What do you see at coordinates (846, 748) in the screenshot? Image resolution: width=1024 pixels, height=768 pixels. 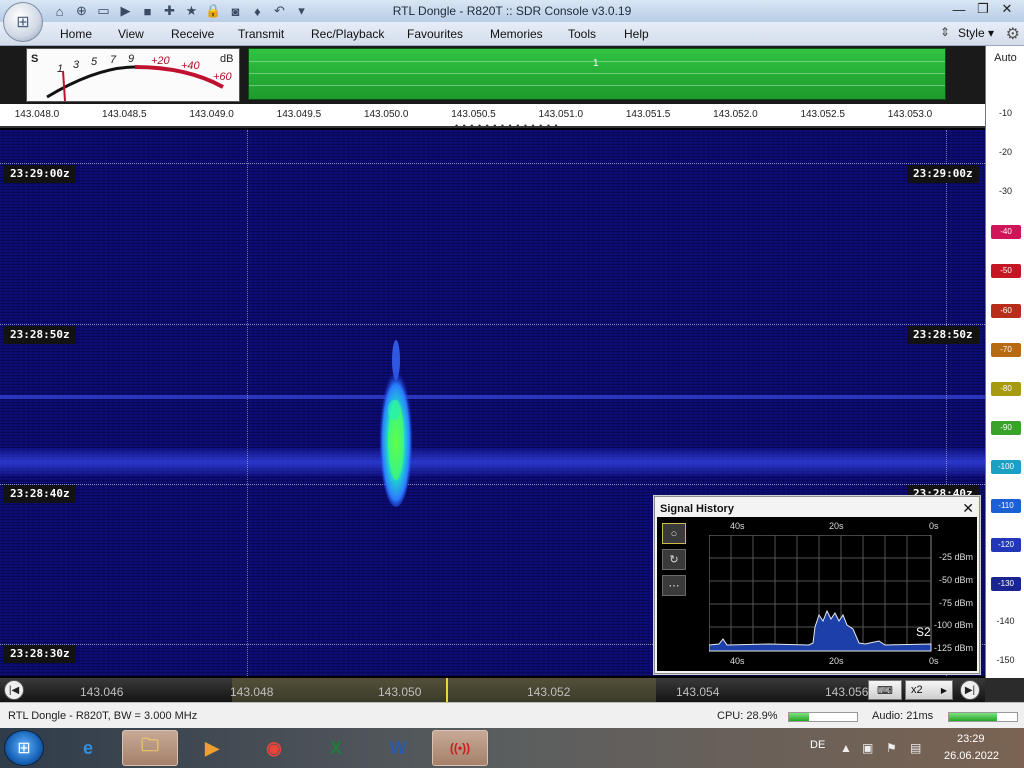 I see `tray-expand-icon: ▲` at bounding box center [846, 748].